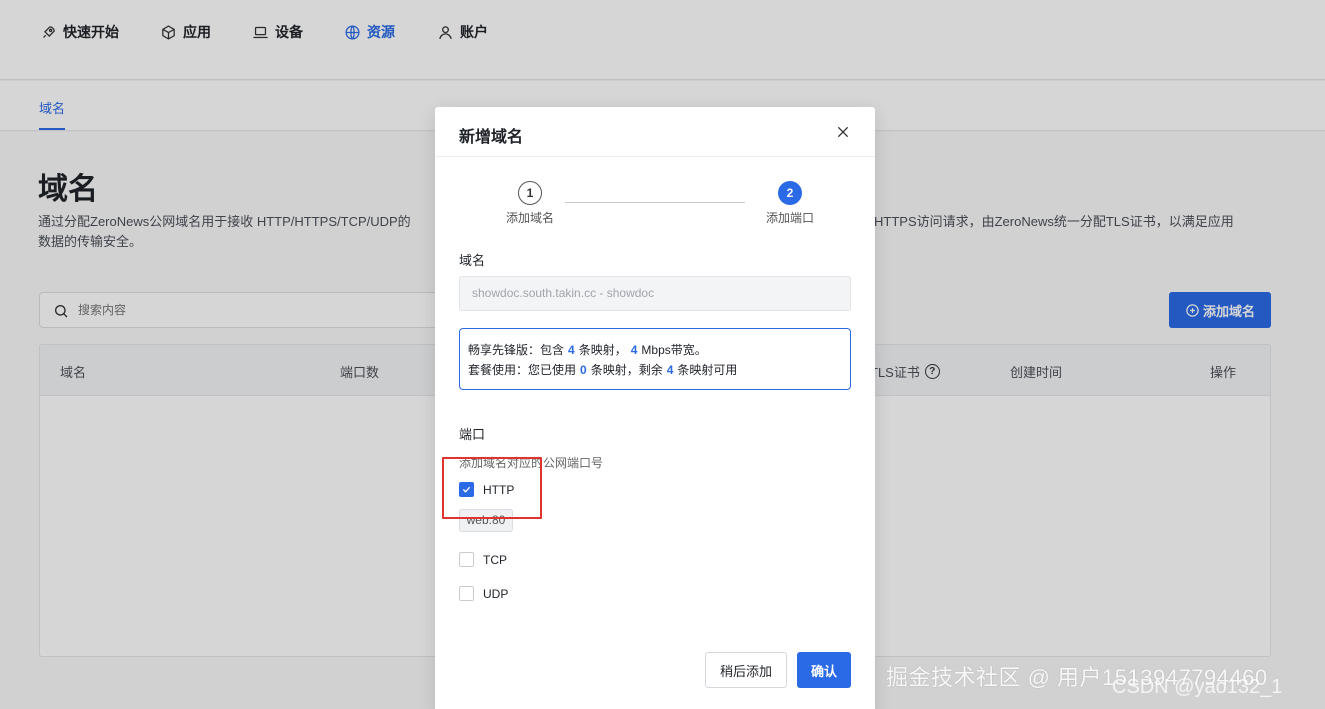  Describe the element at coordinates (491, 137) in the screenshot. I see `dialog-title: 新增域名` at that location.